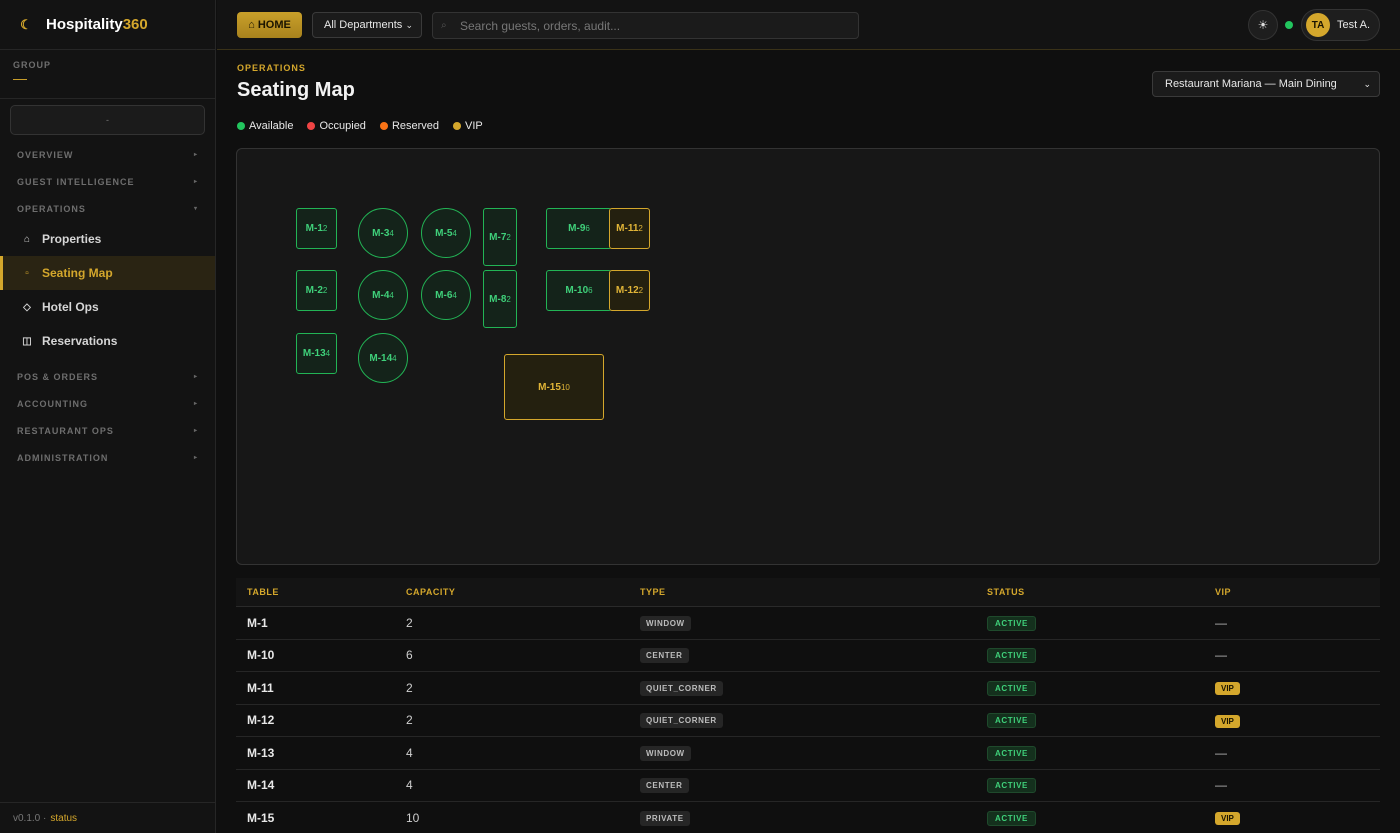  Describe the element at coordinates (579, 290) in the screenshot. I see `floor-table-m-10: M-10 6` at that location.